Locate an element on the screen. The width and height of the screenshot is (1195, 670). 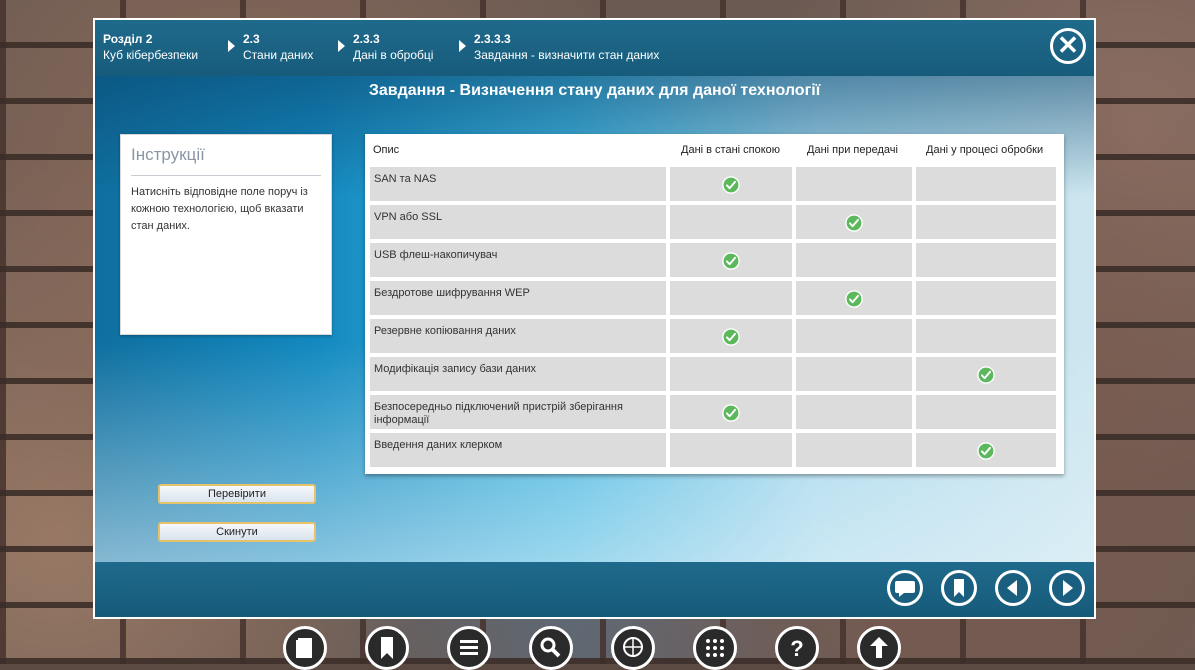
row-description: Бездротове шифрування WEP is located at coordinates (518, 298).